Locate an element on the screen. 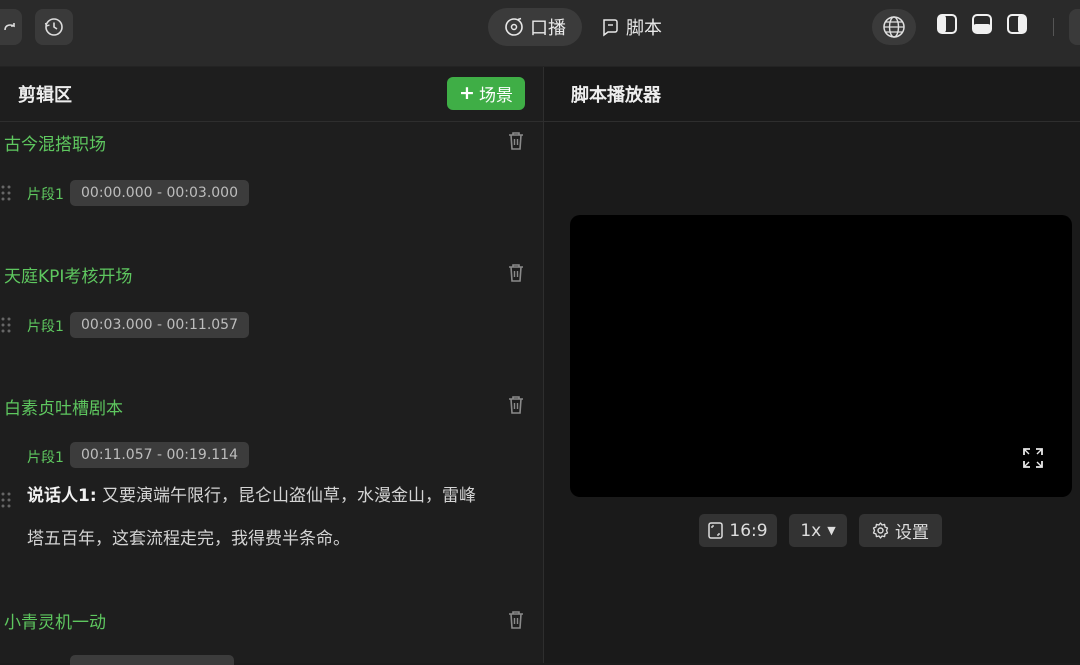 This screenshot has width=1080, height=665. scene-title: 小青灵机一动 is located at coordinates (55, 620).